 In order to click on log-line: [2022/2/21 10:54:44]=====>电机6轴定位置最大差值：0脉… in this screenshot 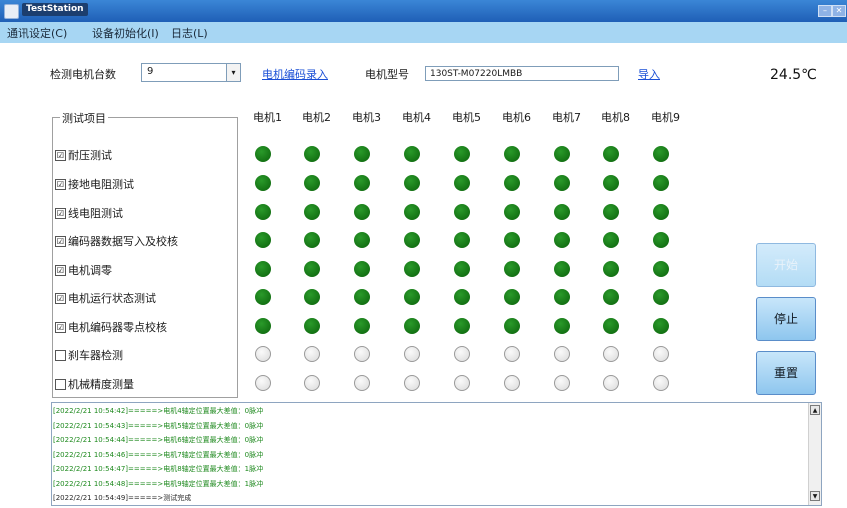, I will do `click(158, 440)`.